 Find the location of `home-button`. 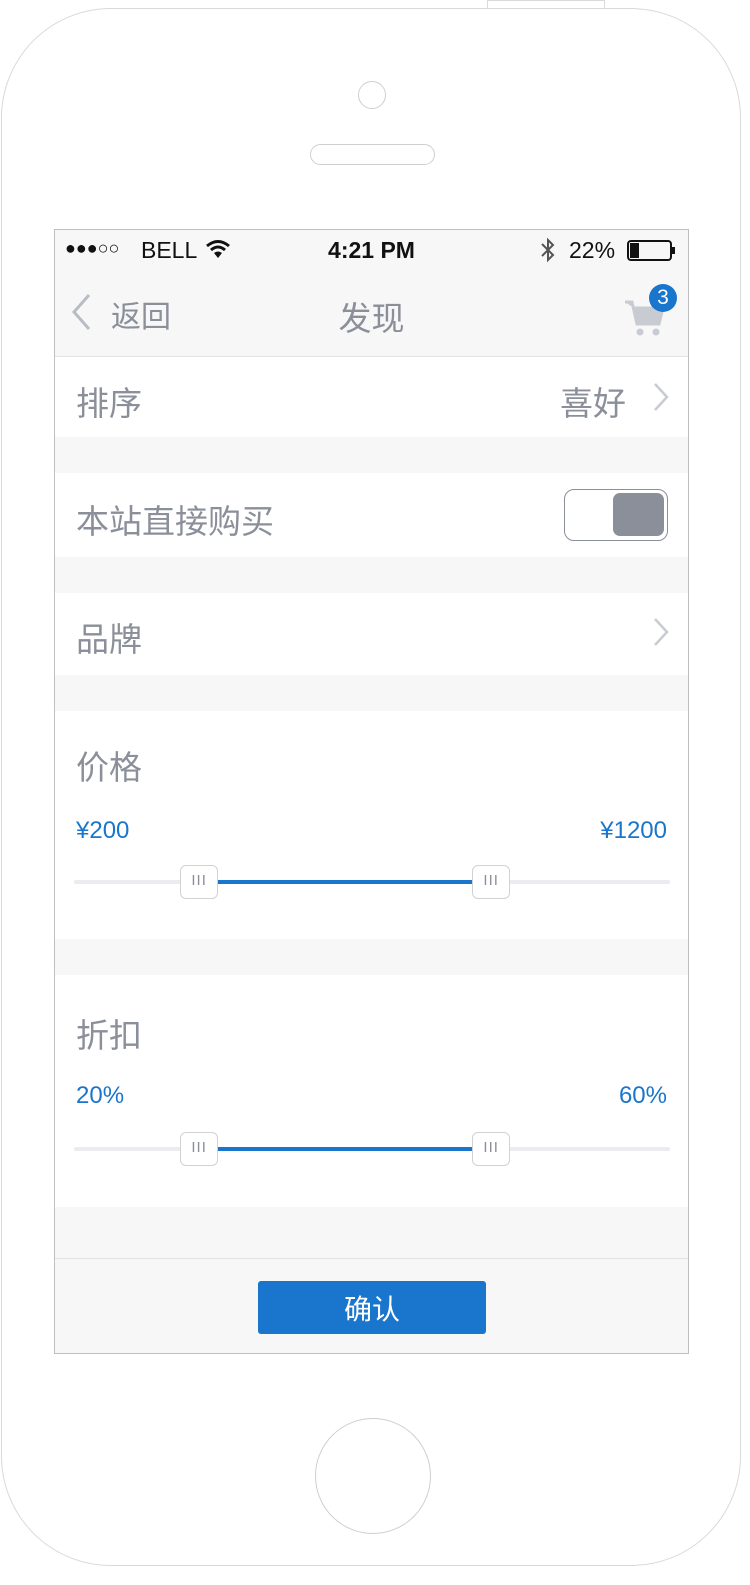

home-button is located at coordinates (373, 1476).